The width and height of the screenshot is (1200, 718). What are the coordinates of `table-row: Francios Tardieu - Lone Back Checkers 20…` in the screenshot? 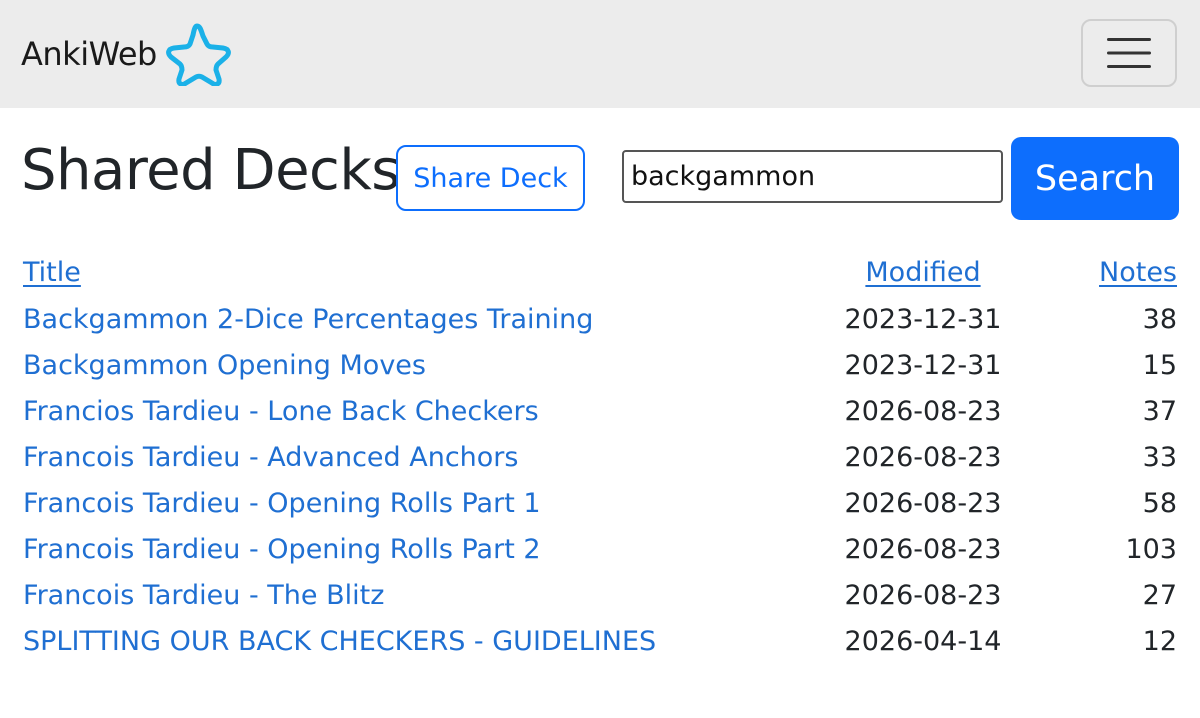 It's located at (600, 411).